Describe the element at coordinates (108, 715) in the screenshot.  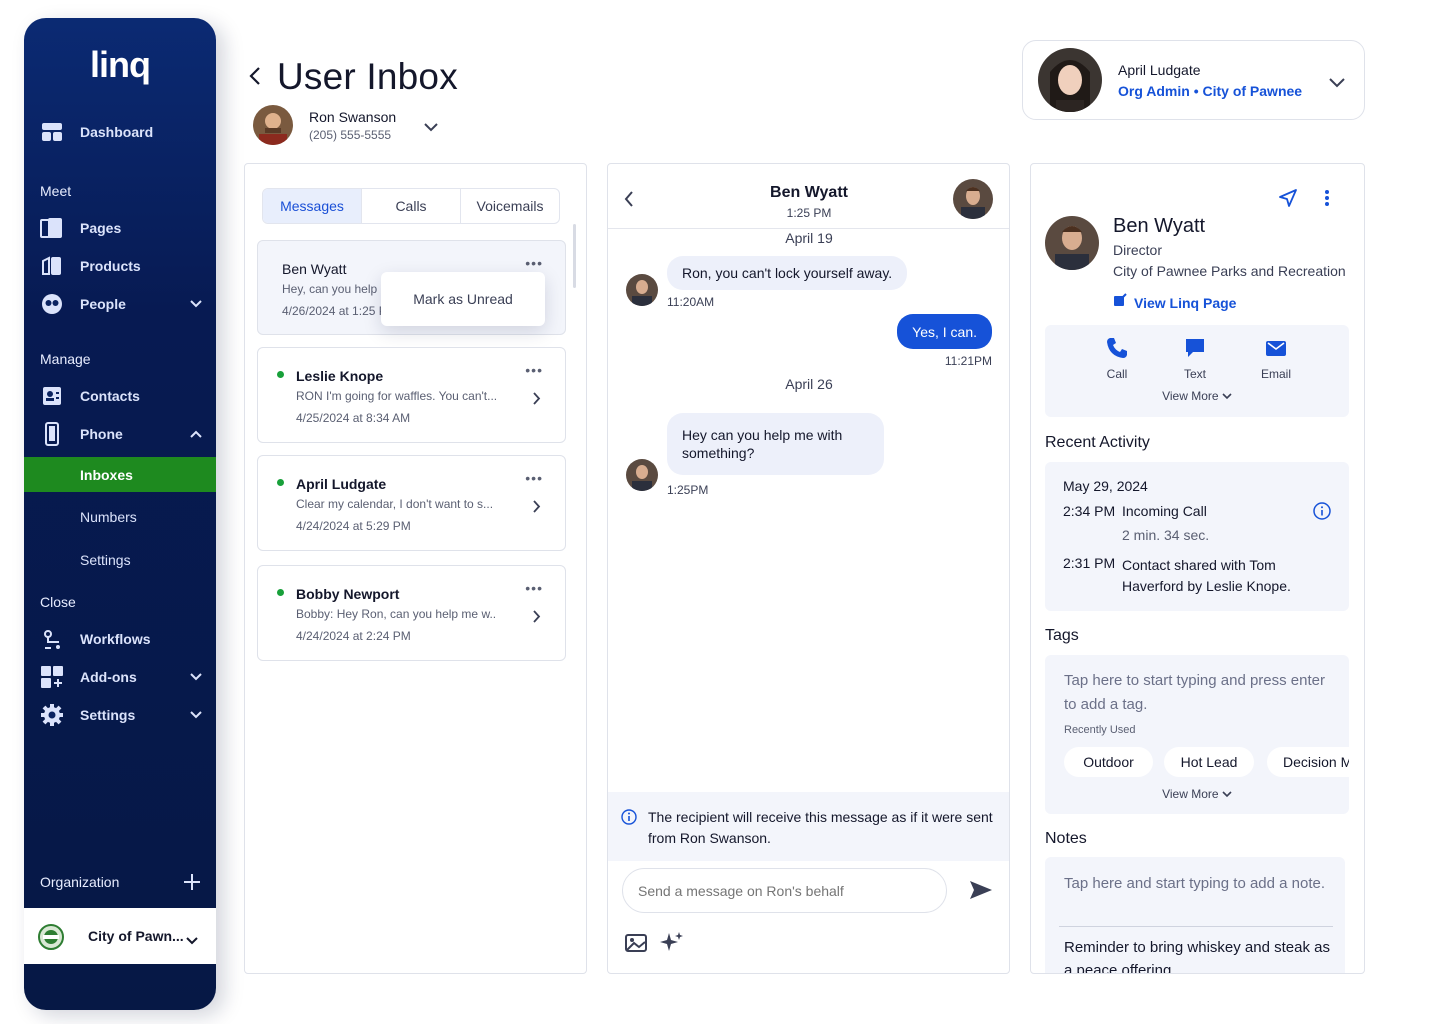
I see `sidebar-item-label: Settings` at that location.